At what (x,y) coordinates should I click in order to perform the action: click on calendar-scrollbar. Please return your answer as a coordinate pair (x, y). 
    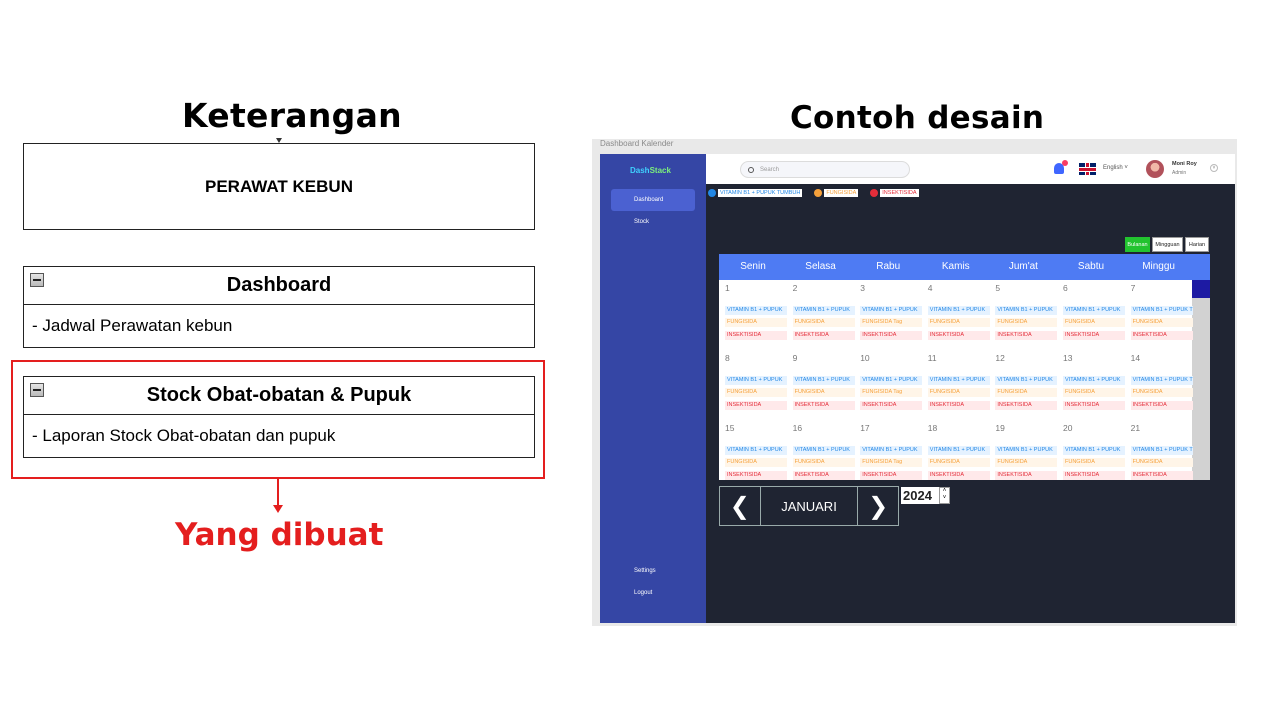
    Looking at the image, I should click on (1201, 380).